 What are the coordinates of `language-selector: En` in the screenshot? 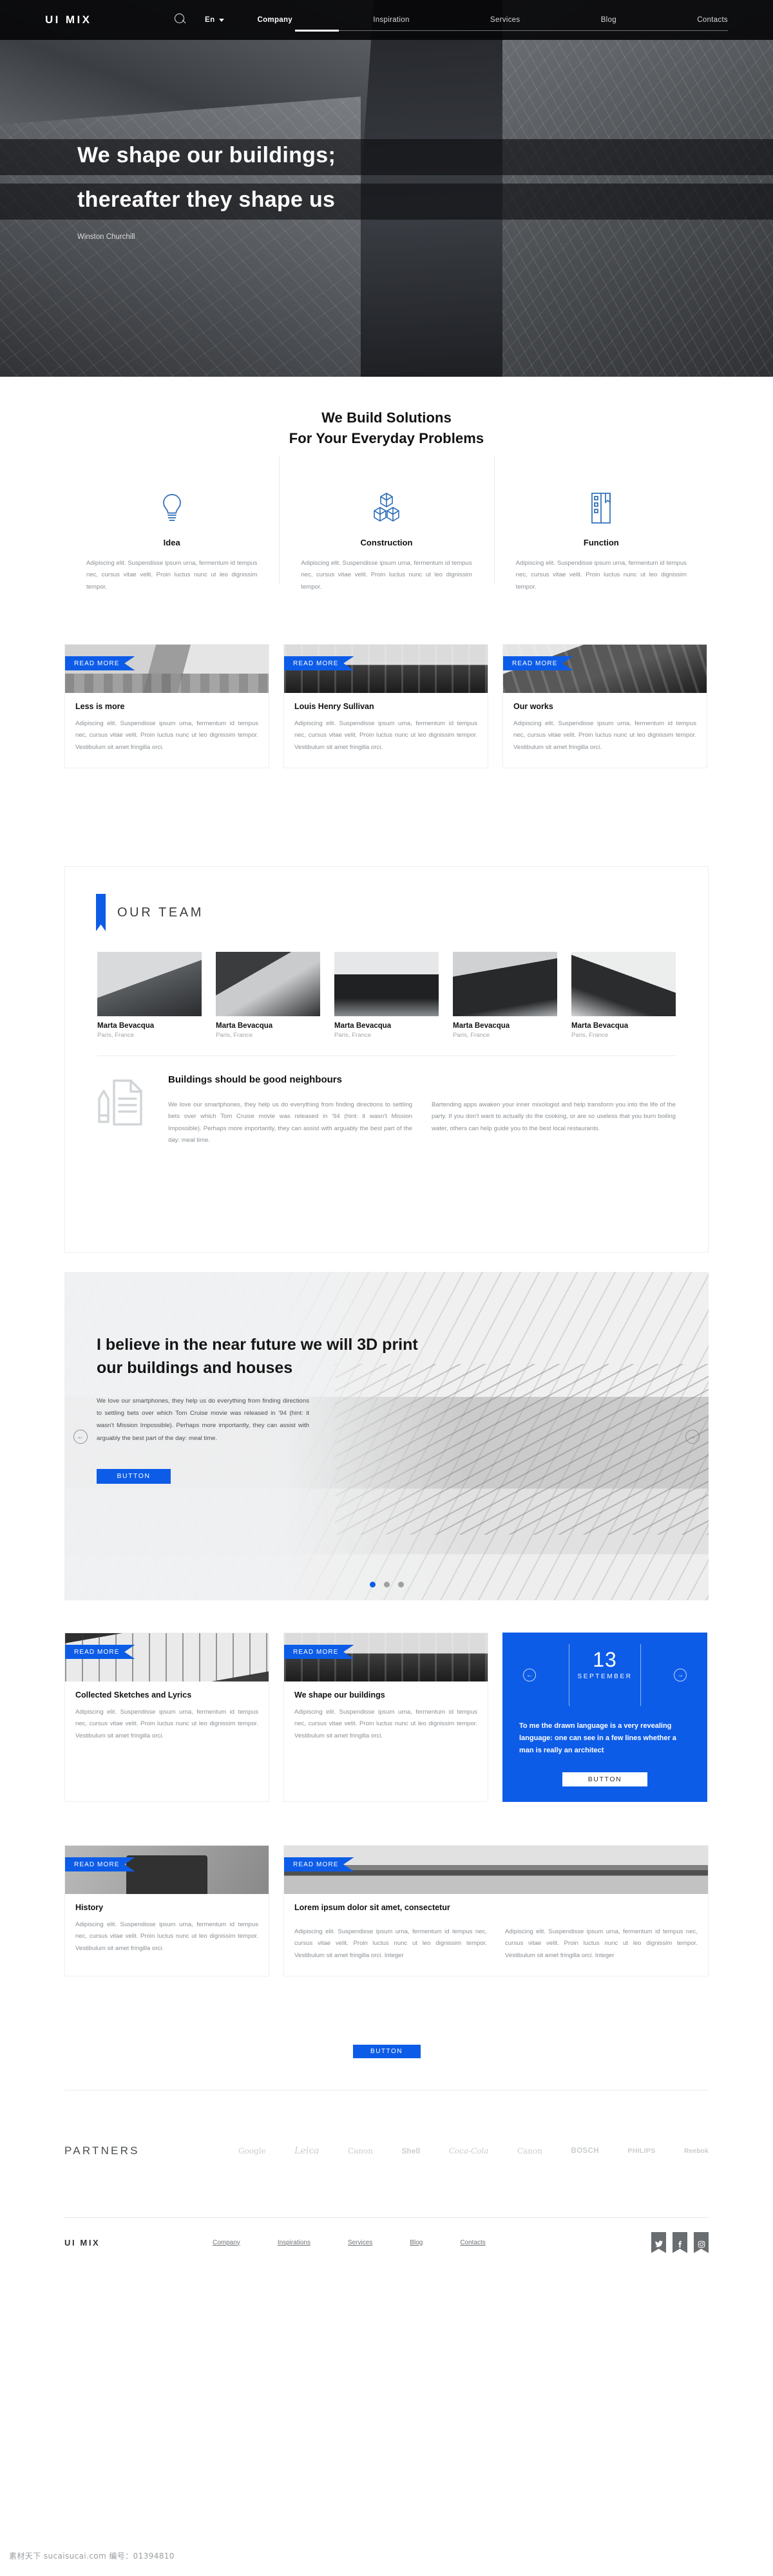 It's located at (215, 20).